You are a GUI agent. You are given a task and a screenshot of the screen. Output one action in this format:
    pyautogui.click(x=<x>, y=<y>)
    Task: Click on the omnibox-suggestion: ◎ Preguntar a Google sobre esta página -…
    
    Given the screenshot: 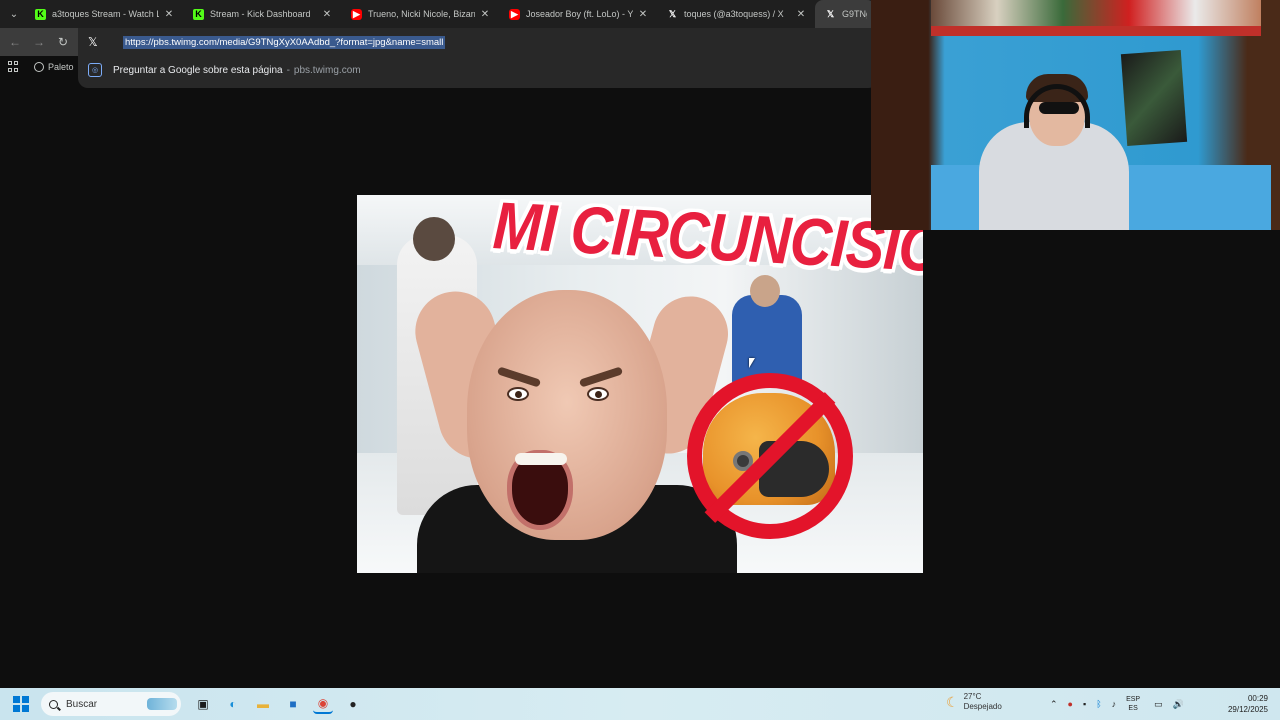 What is the action you would take?
    pyautogui.click(x=224, y=70)
    